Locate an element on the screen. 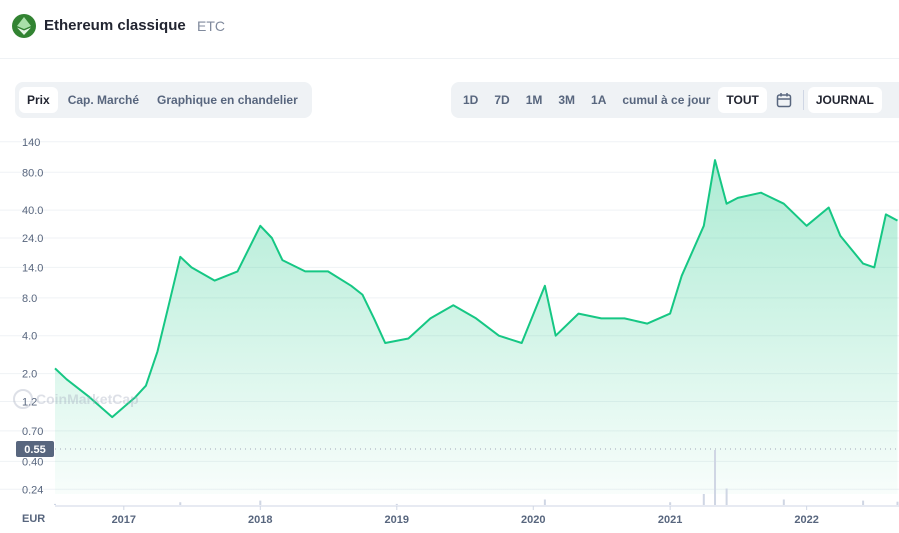 This screenshot has width=899, height=533. x-tick-label: 2020 is located at coordinates (533, 520).